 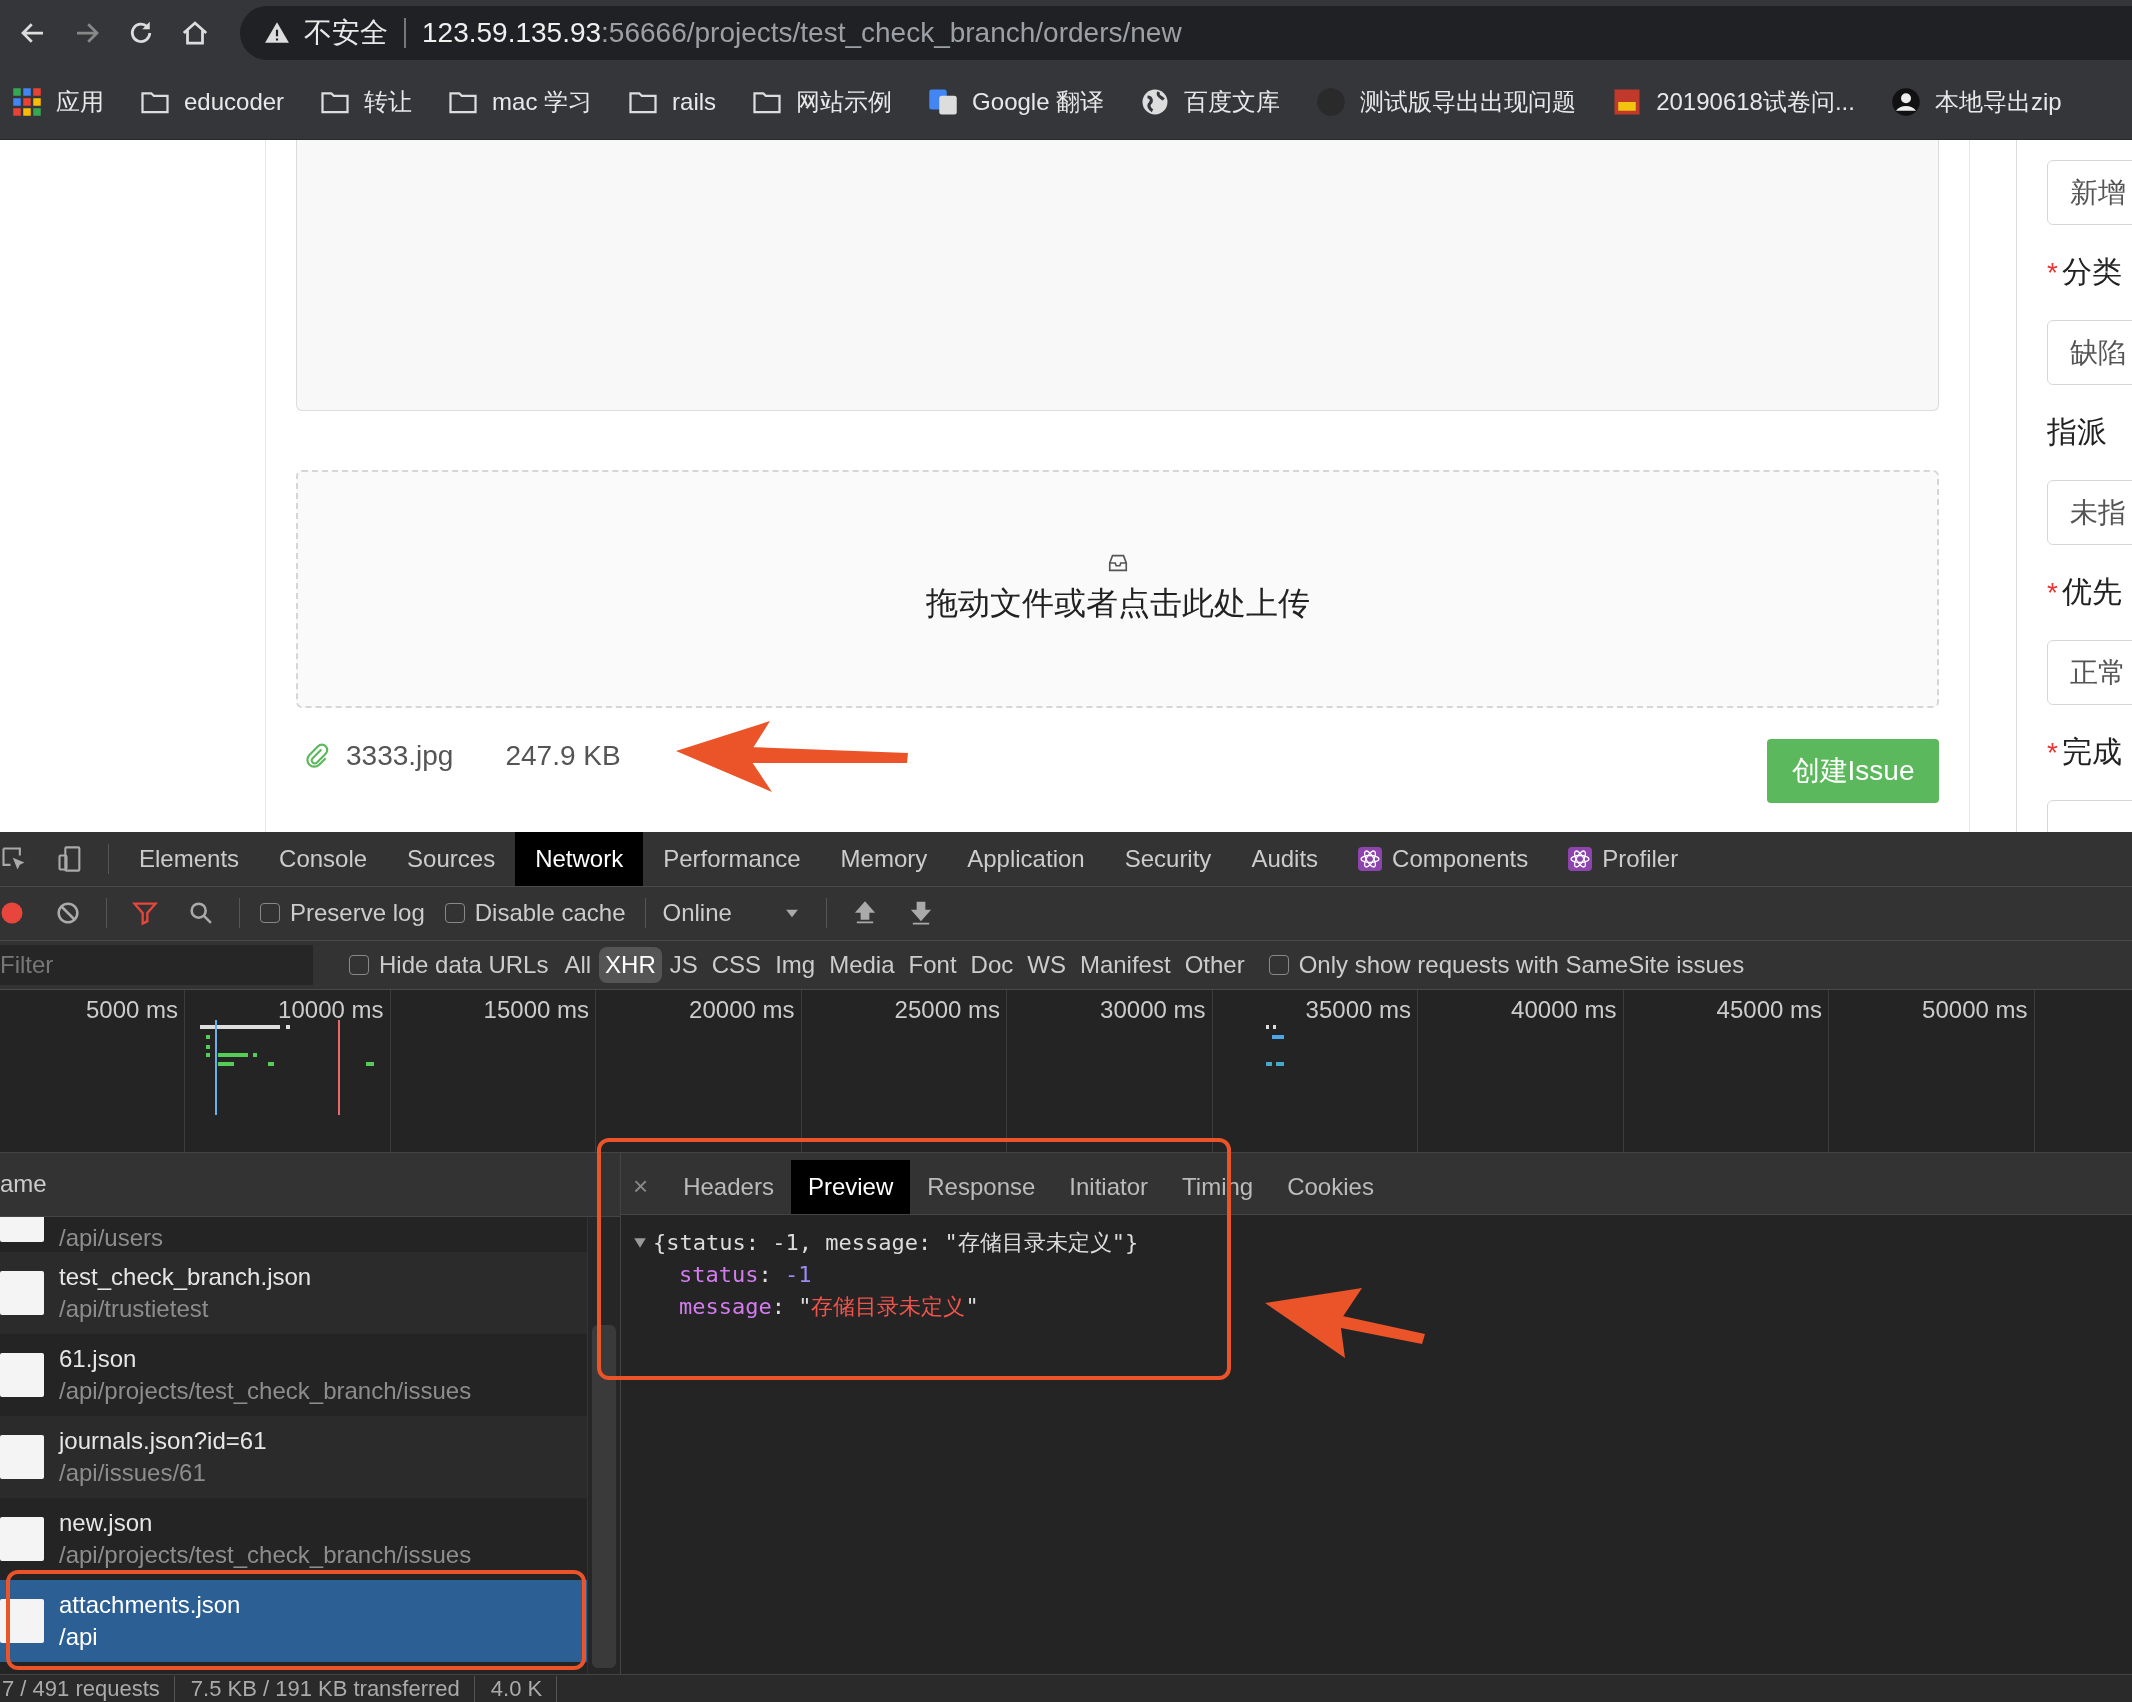 What do you see at coordinates (150, 1604) in the screenshot?
I see `request-name: attachments.json` at bounding box center [150, 1604].